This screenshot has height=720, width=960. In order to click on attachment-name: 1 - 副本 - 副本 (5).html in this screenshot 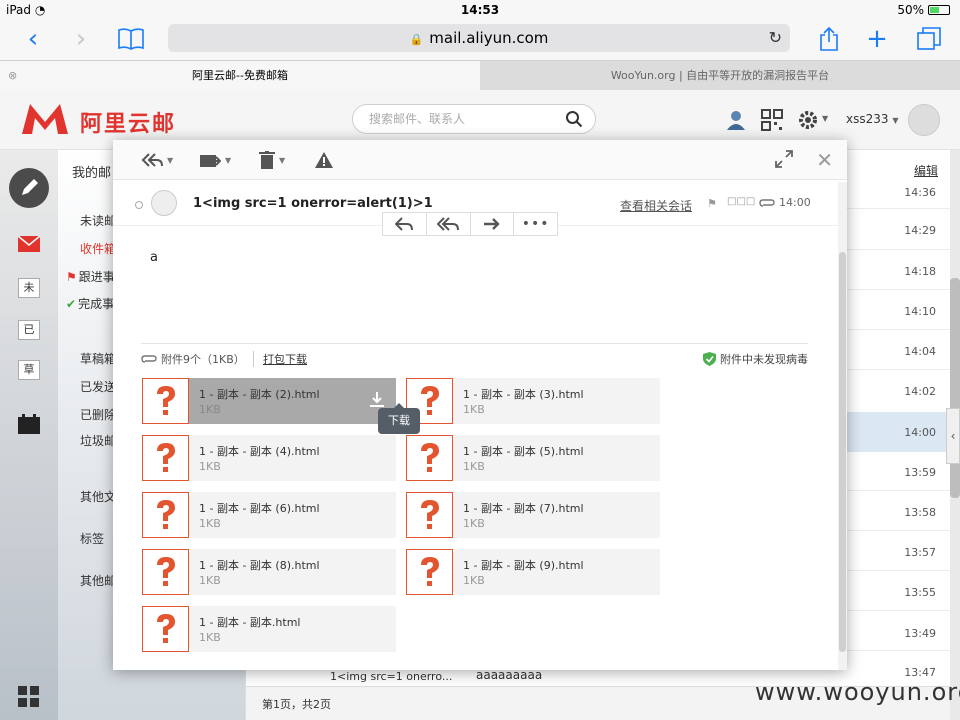, I will do `click(523, 451)`.